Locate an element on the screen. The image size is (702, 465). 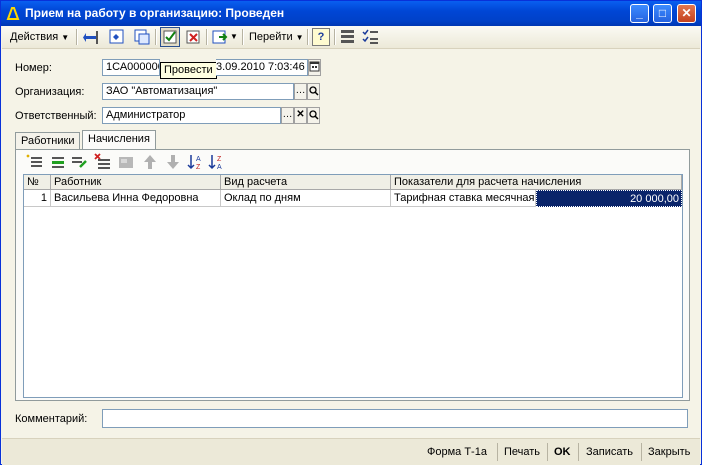
date-field: 3.09.2010 7:03:46 is located at coordinates (262, 67).